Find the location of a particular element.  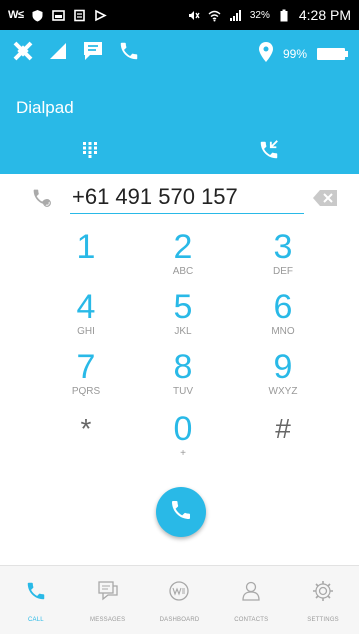

key-8: 8 TUV is located at coordinates (183, 378).